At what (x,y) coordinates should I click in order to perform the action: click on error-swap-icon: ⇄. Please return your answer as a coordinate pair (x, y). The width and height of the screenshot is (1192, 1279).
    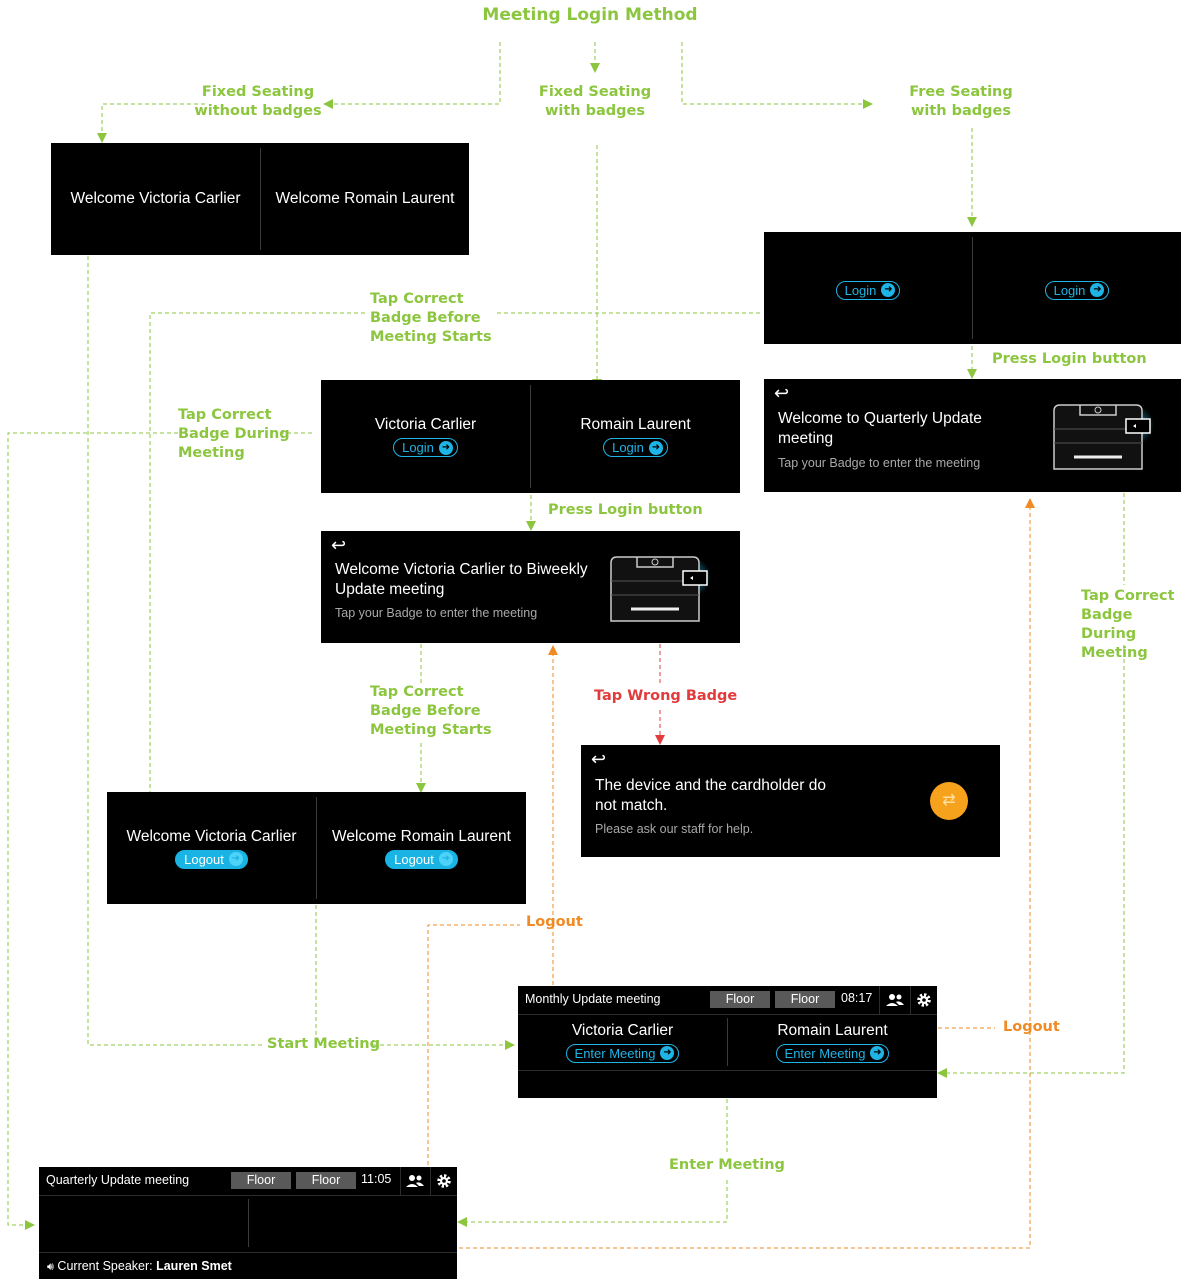
    Looking at the image, I should click on (949, 801).